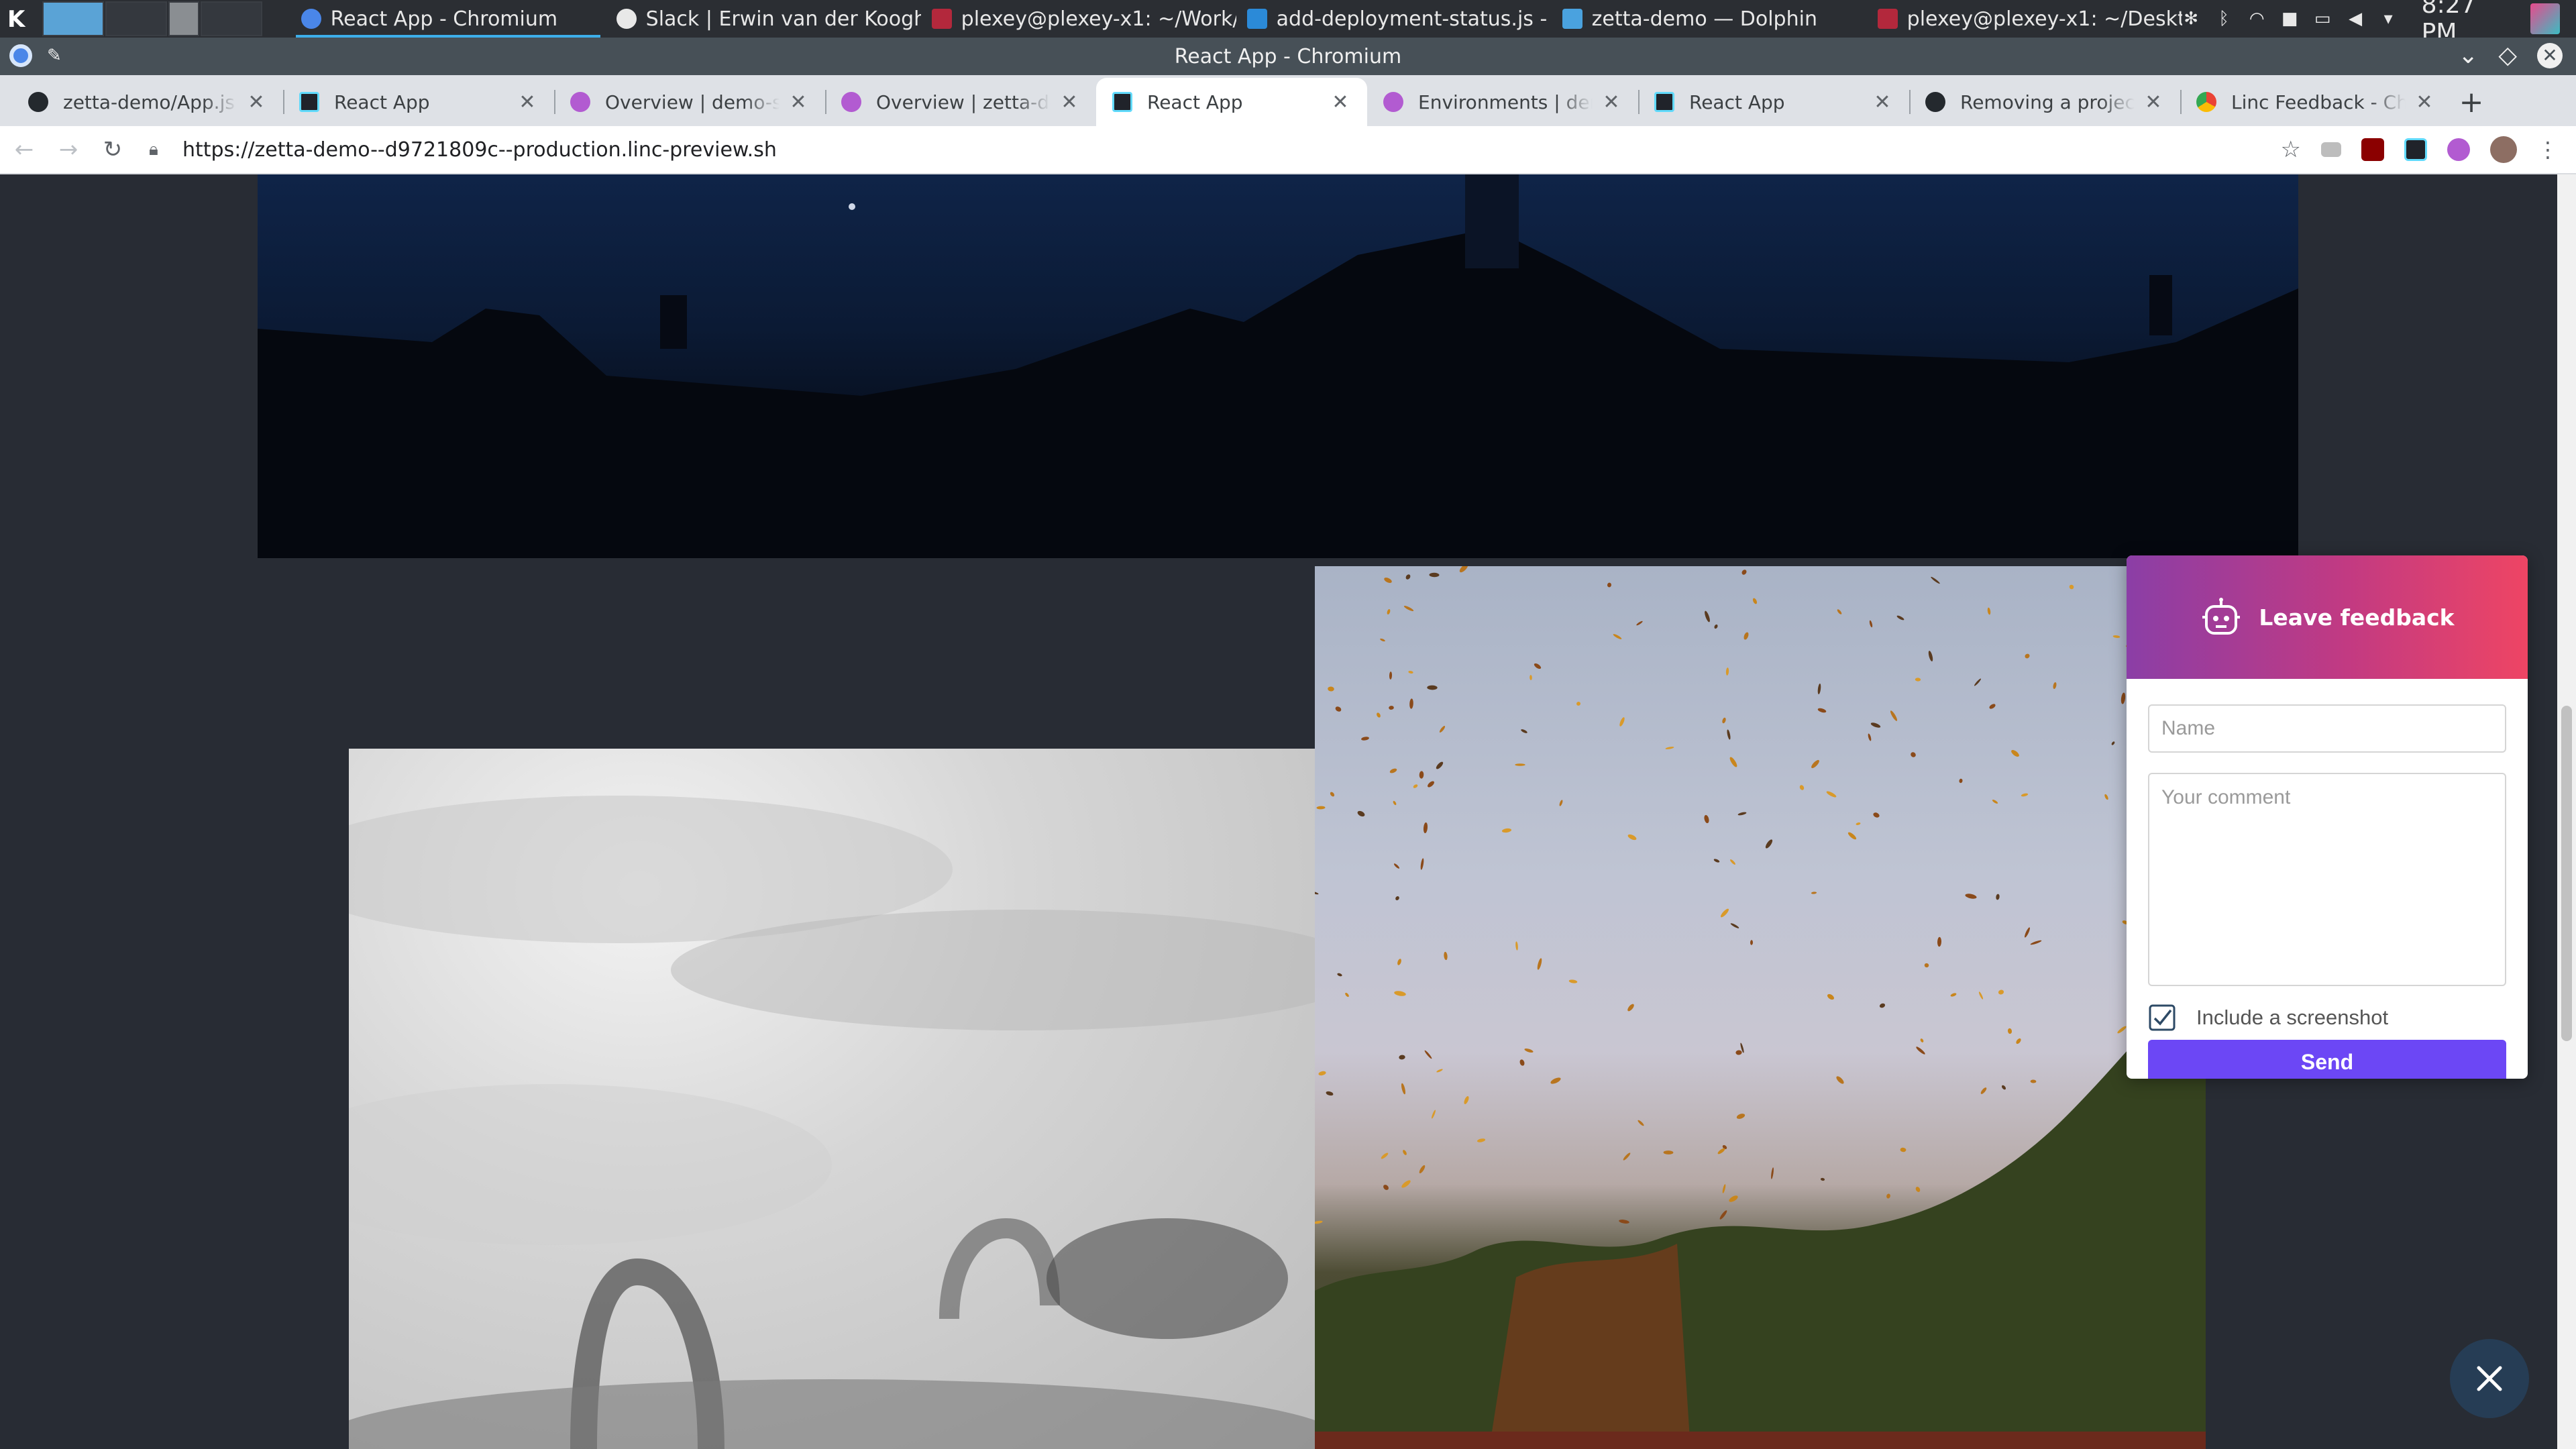  Describe the element at coordinates (2372, 149) in the screenshot. I see `ublock-icon` at that location.